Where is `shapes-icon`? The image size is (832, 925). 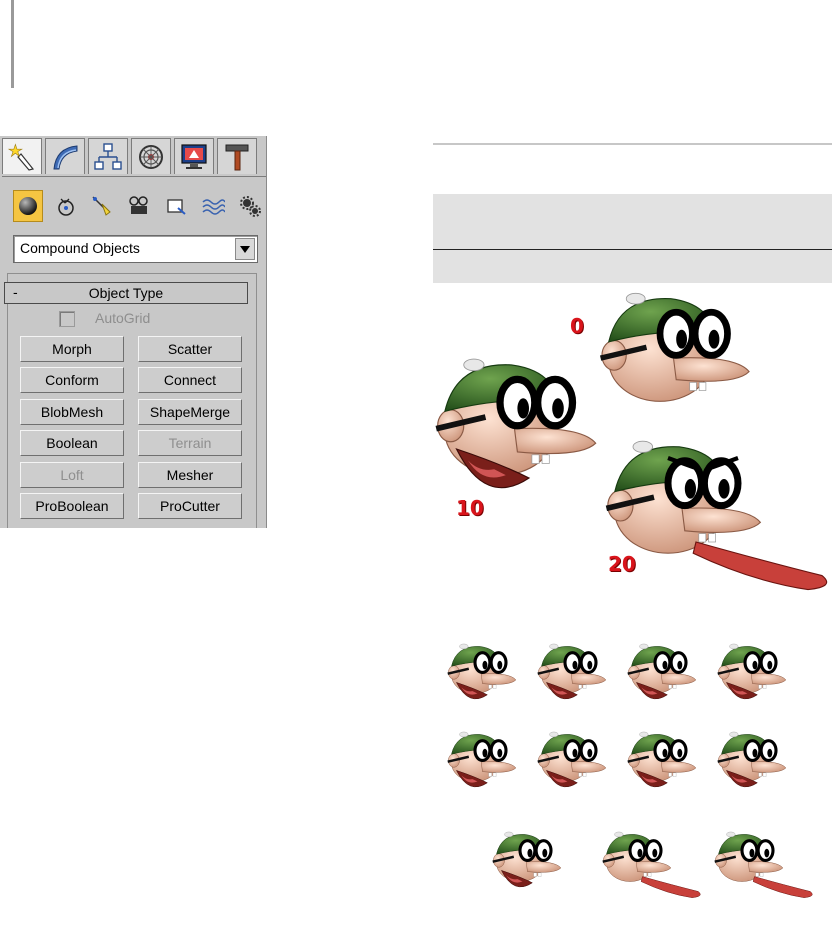 shapes-icon is located at coordinates (66, 207).